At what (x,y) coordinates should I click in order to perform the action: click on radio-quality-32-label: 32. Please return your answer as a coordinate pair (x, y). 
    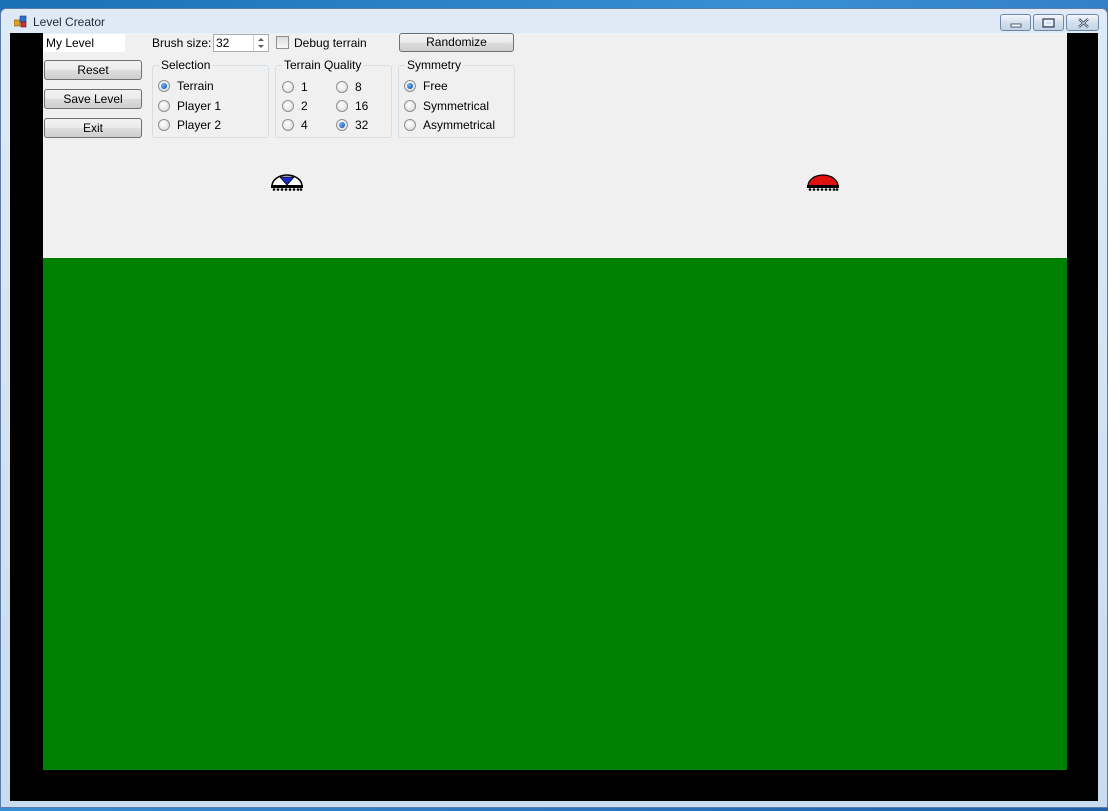
    Looking at the image, I should click on (362, 125).